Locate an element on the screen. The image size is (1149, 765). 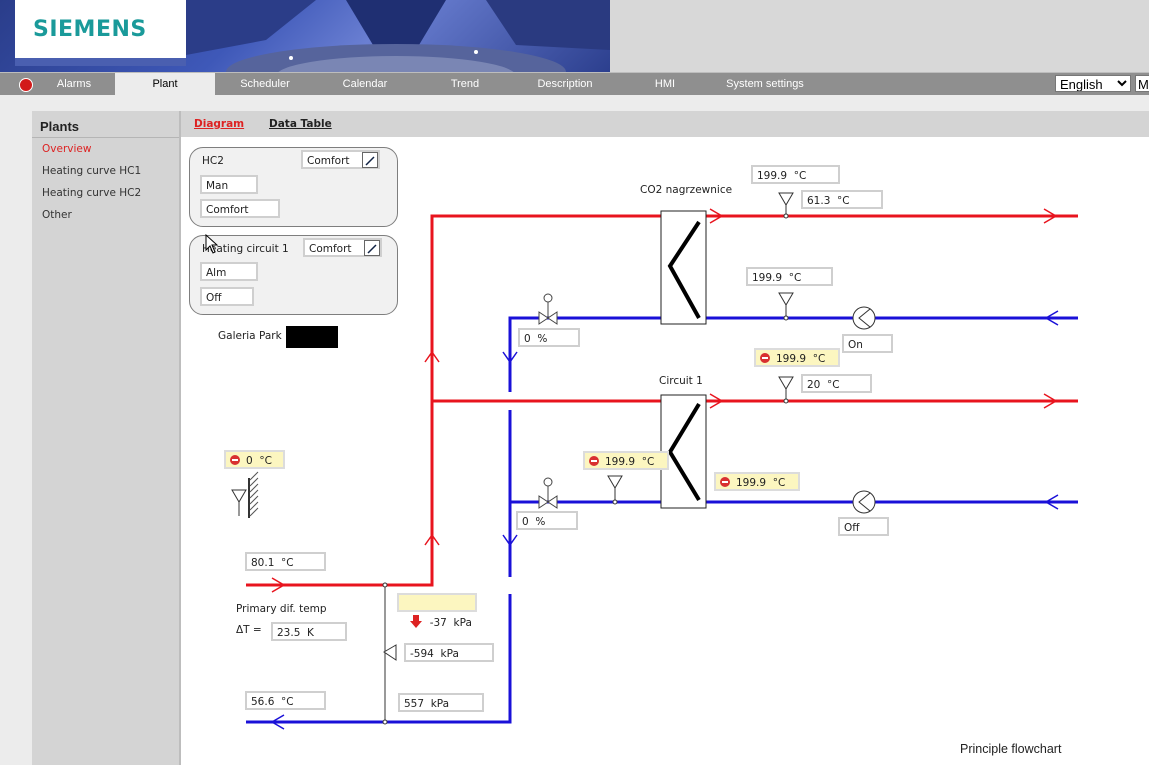
nav-plant: Plant is located at coordinates (165, 84).